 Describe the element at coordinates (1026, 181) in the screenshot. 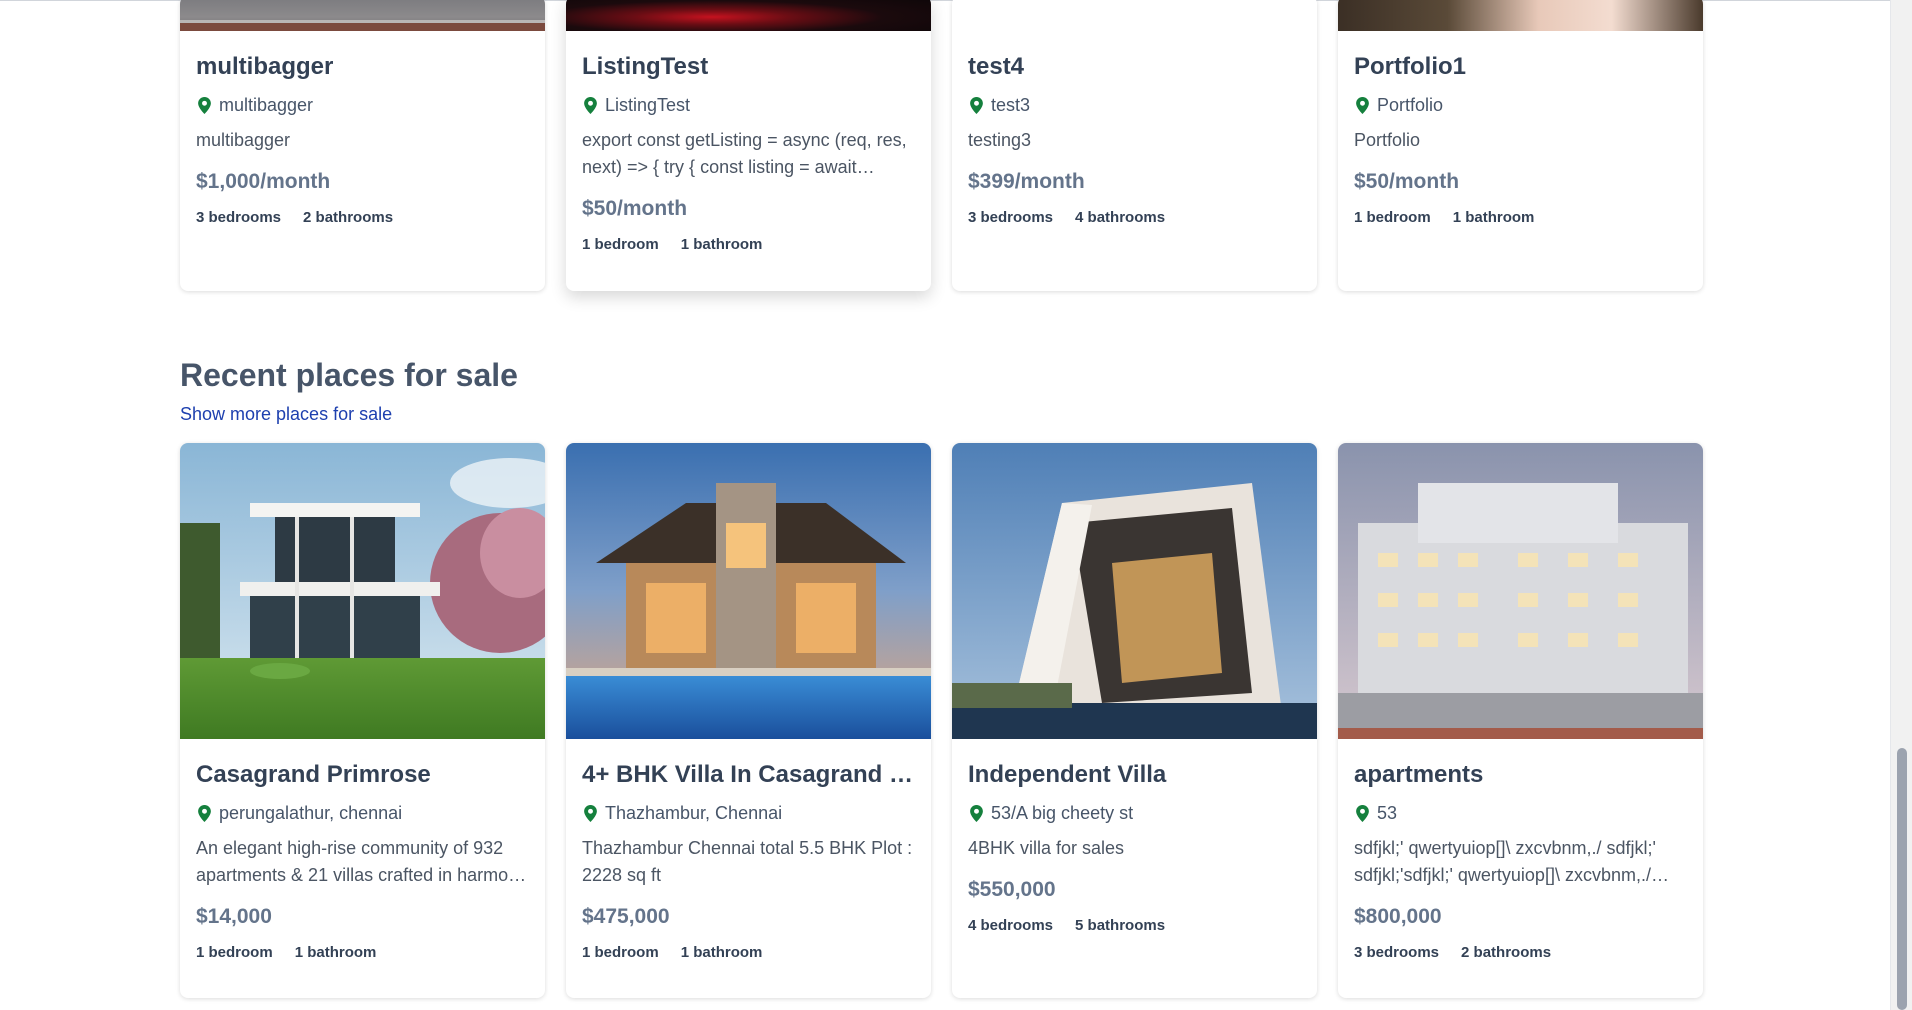

I see `listing-price: $399/month` at that location.